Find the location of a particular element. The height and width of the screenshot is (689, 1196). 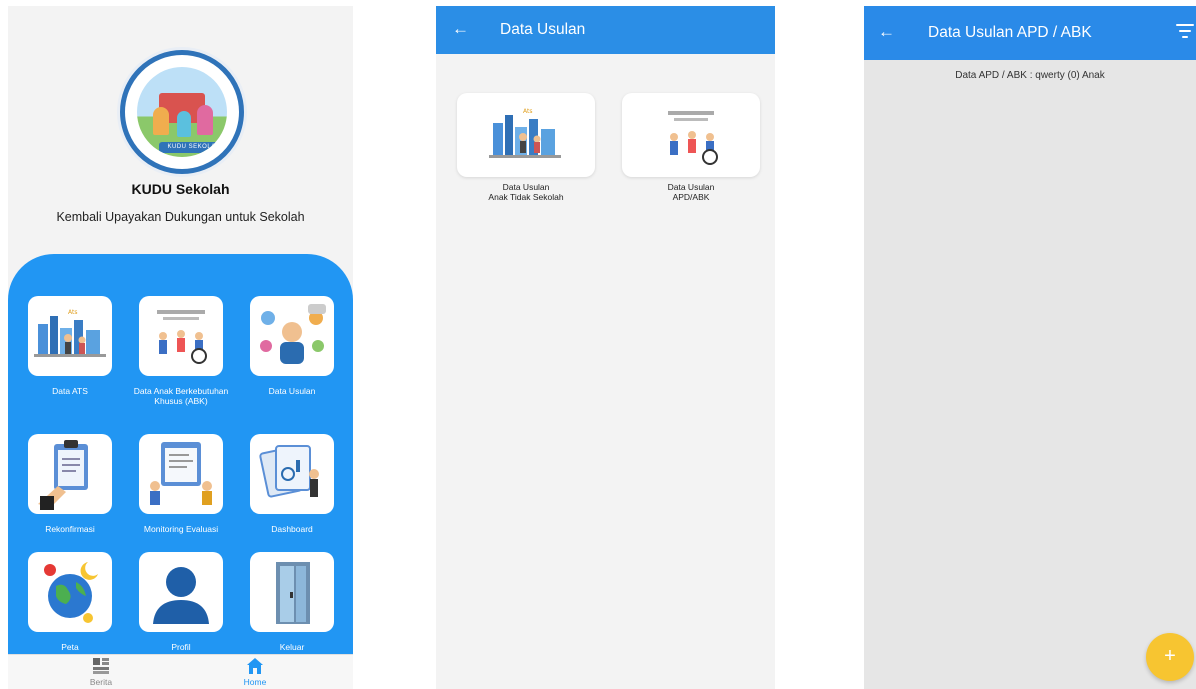

app-logo: KUDU SEKOLAH is located at coordinates (182, 112).